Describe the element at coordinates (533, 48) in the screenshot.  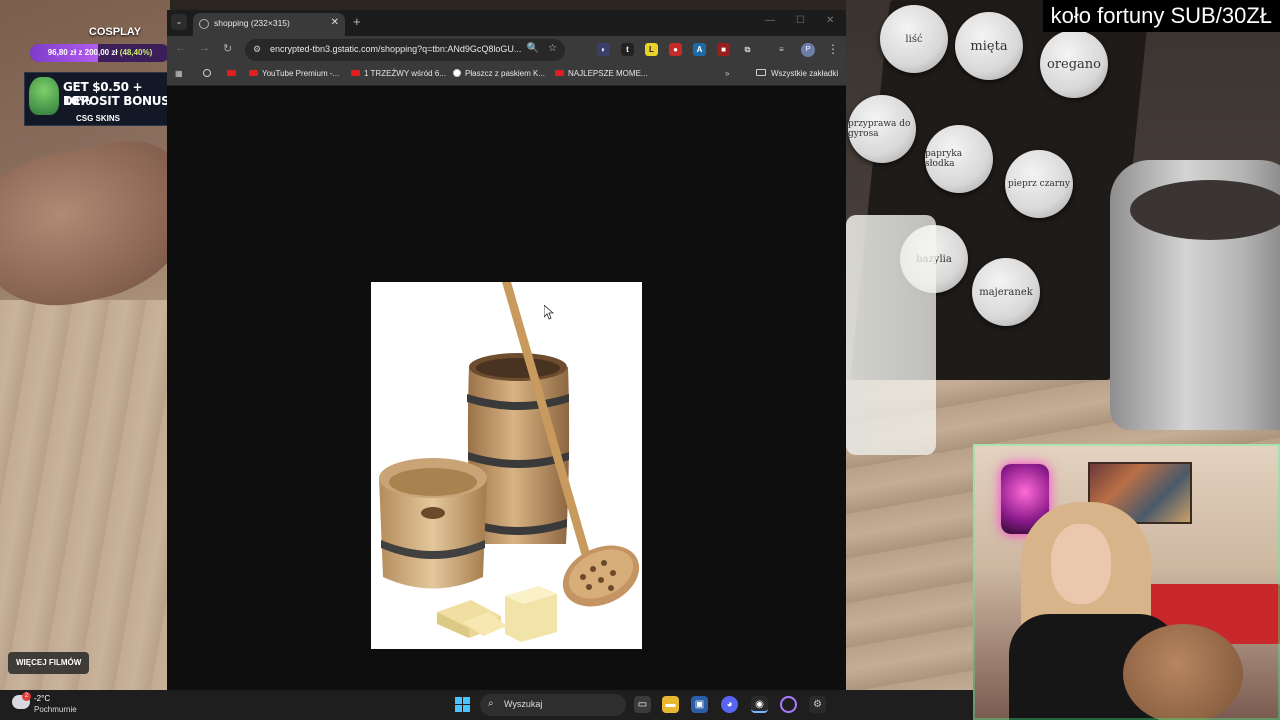
I see `zoom-icon: 🔍` at that location.